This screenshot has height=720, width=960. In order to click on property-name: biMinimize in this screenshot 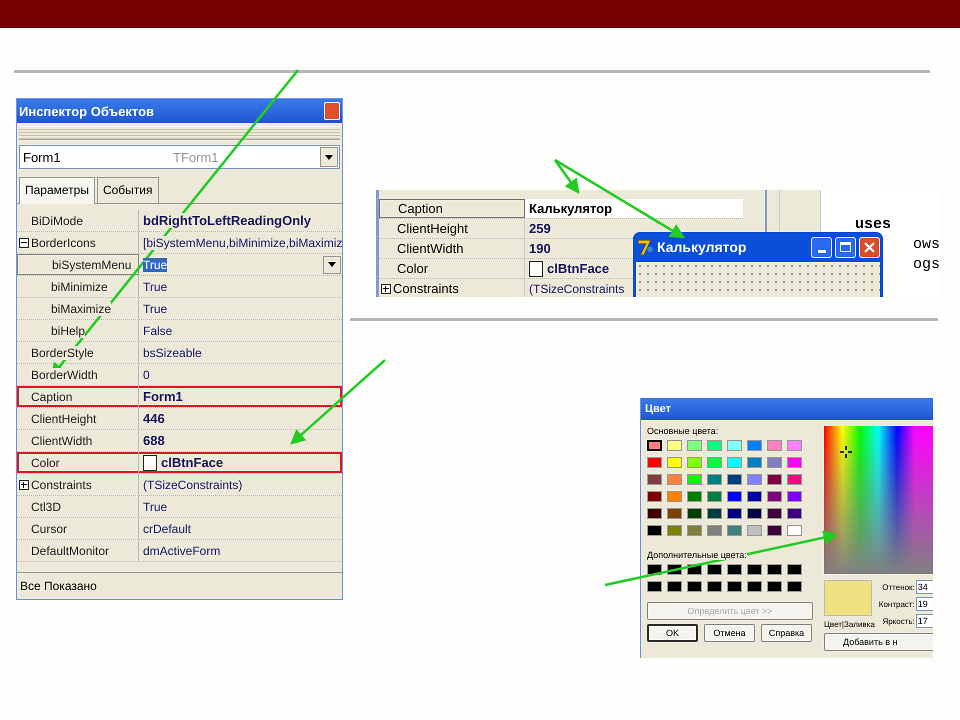, I will do `click(79, 287)`.